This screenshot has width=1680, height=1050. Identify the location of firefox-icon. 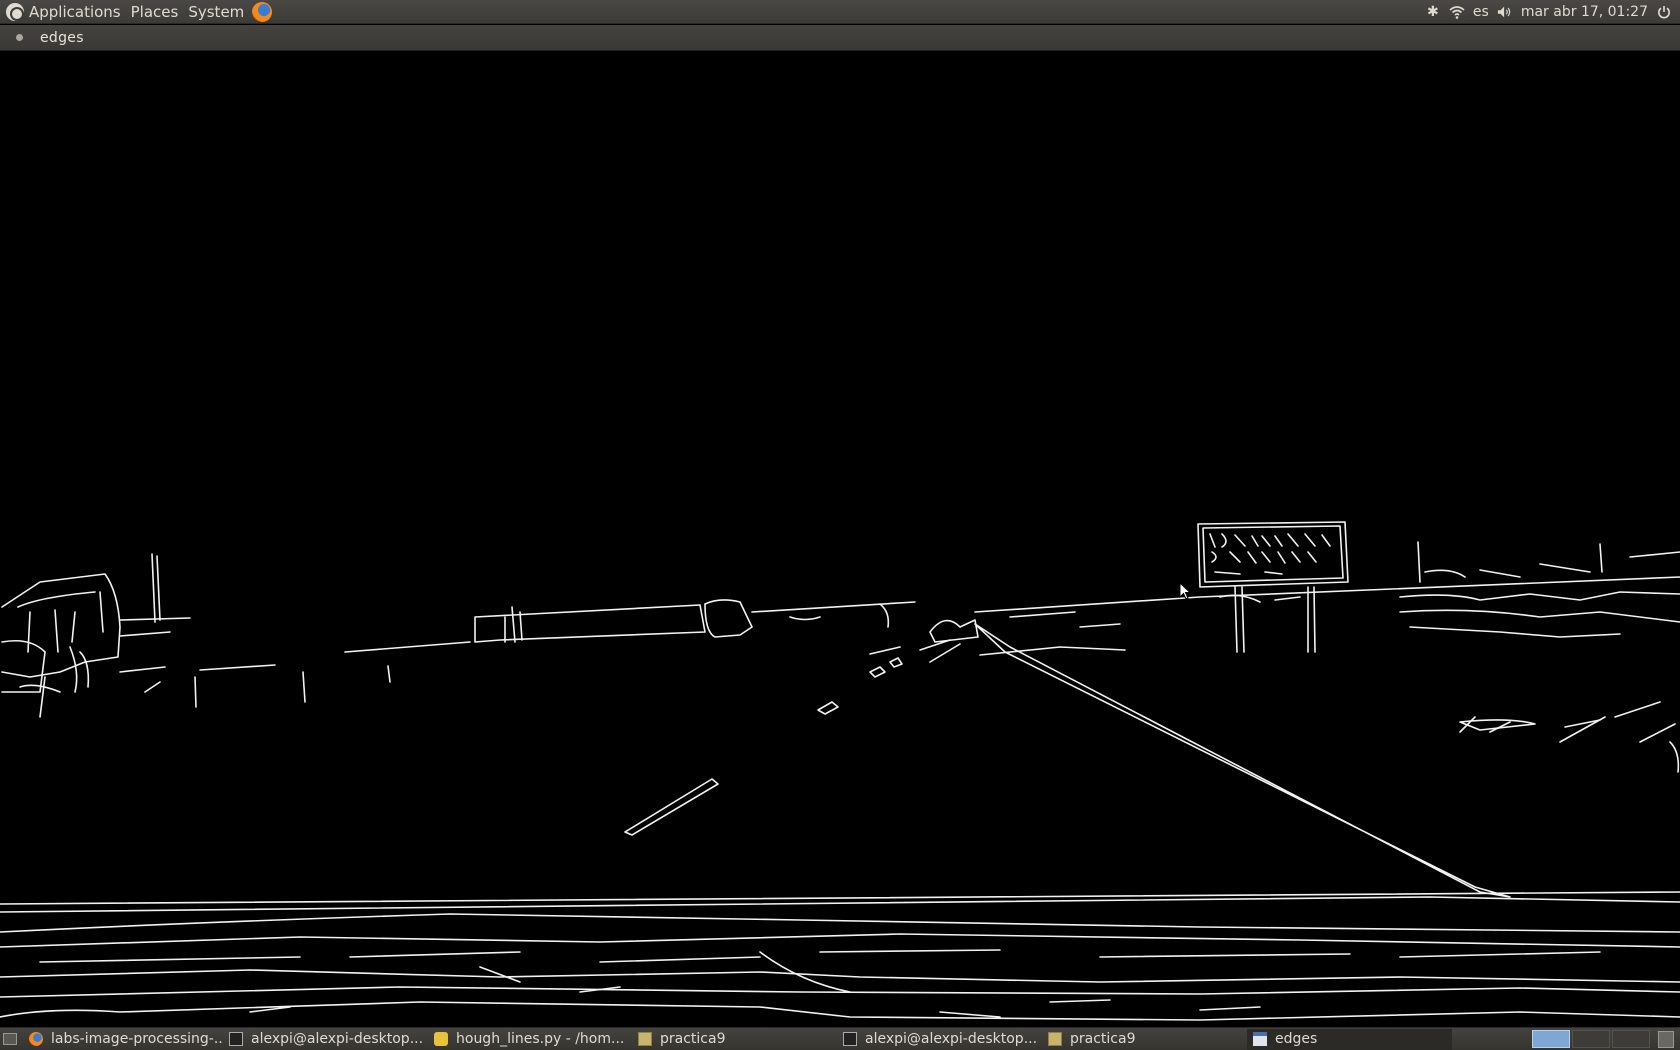
(36, 1039).